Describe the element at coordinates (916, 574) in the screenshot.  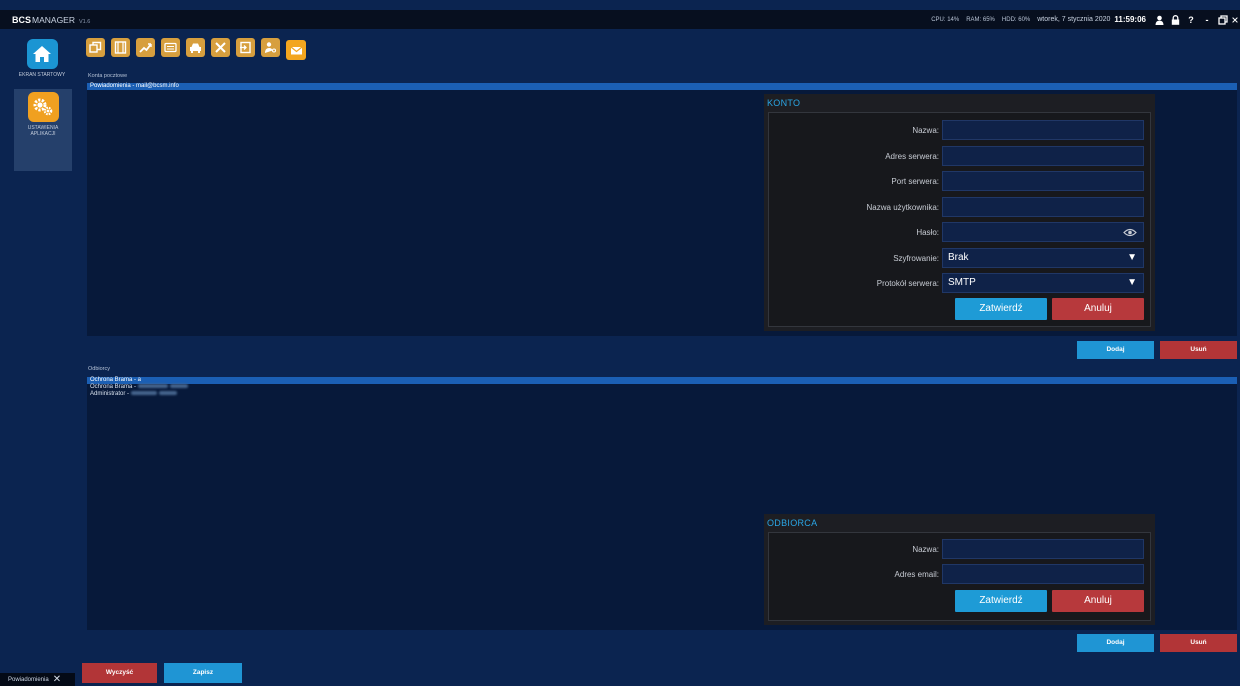
I see `recipient-email-label: Adres email:` at that location.